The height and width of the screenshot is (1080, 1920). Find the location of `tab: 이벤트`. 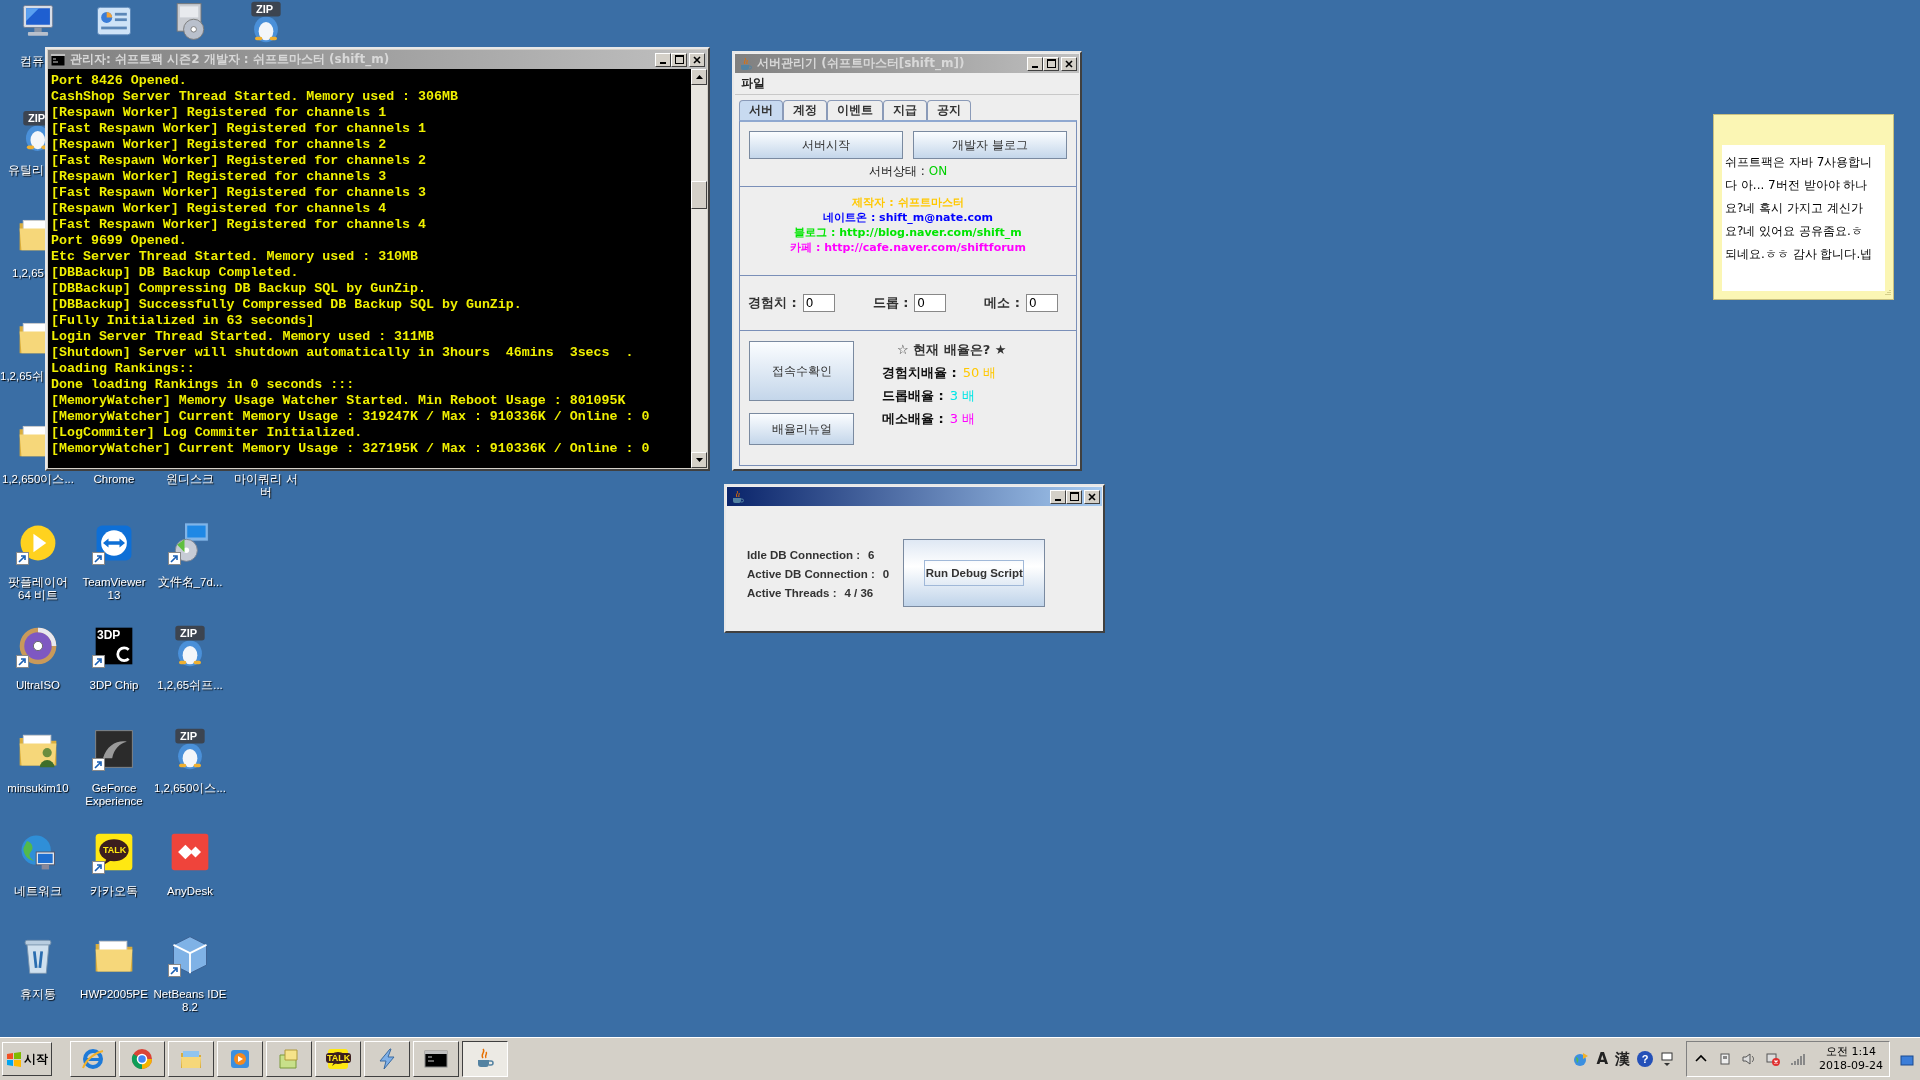

tab: 이벤트 is located at coordinates (855, 110).